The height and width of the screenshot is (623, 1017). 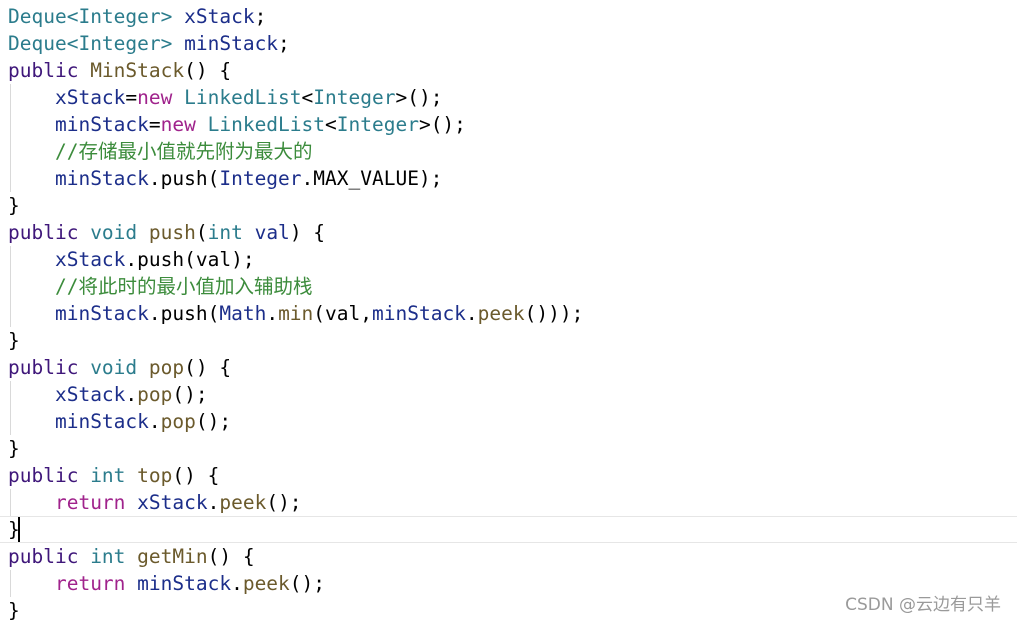 What do you see at coordinates (260, 178) in the screenshot?
I see `code-token-field: Integer` at bounding box center [260, 178].